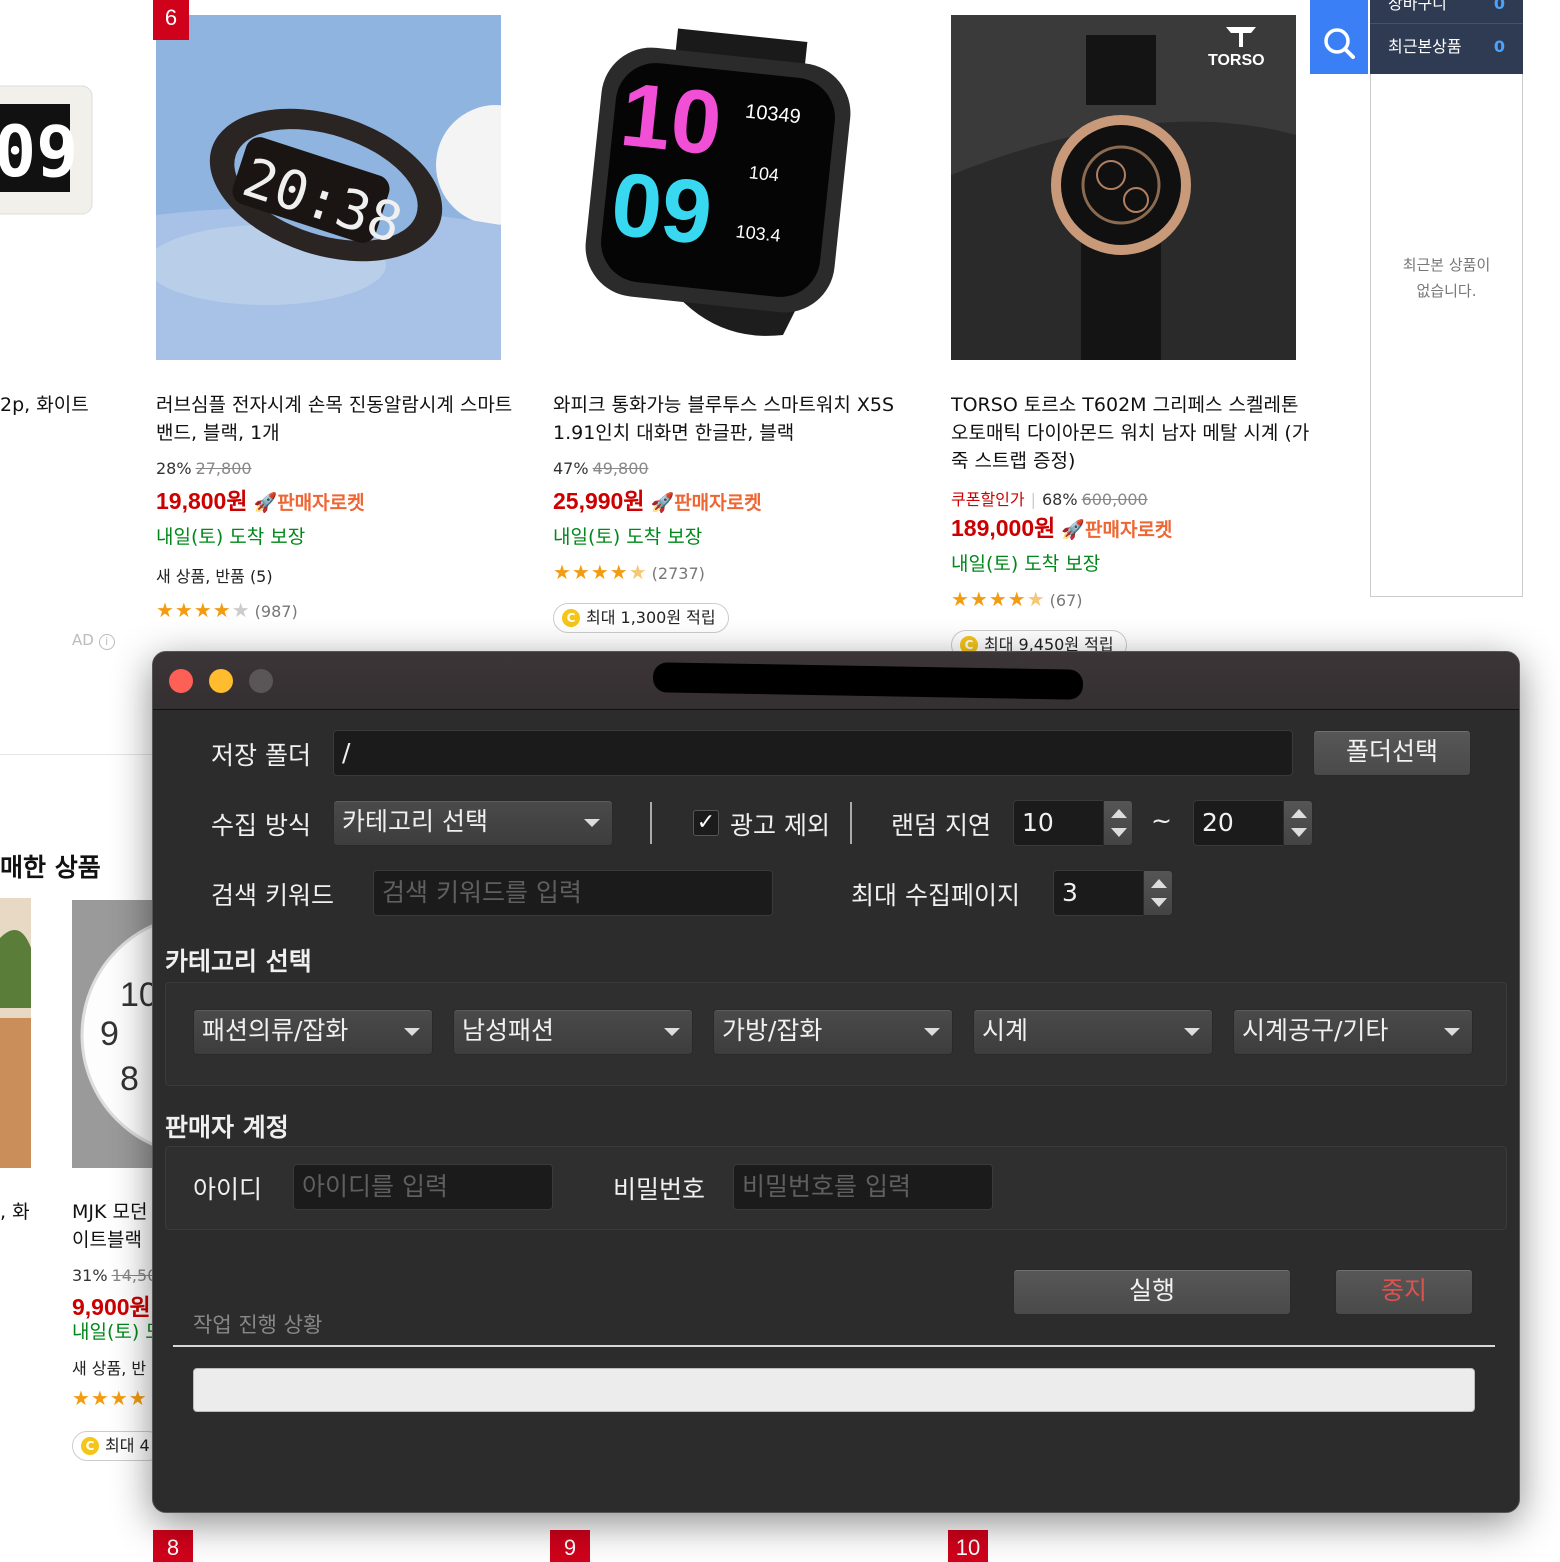  I want to click on collect-method-select: 카테고리 선택, so click(473, 823).